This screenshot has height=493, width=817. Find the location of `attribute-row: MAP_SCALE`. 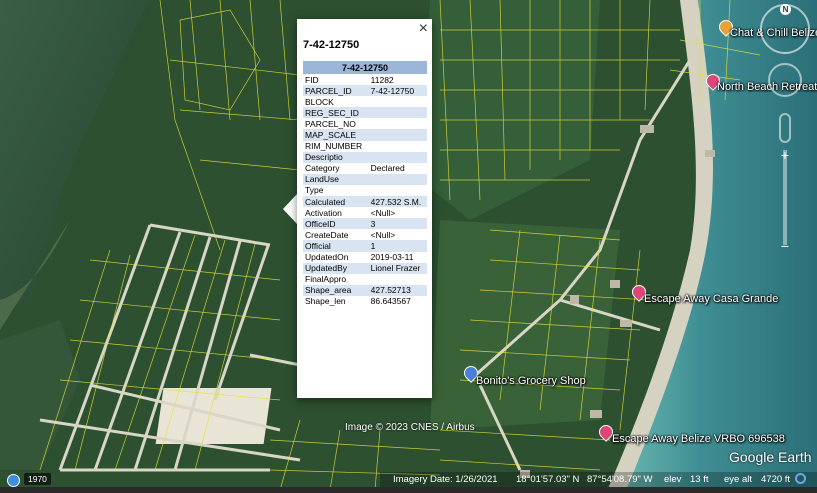

attribute-row: MAP_SCALE is located at coordinates (365, 135).